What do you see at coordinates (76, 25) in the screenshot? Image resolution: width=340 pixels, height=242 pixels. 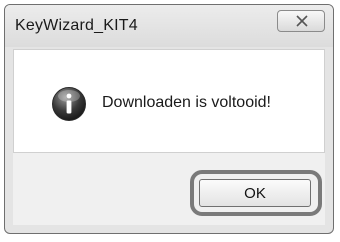 I see `window-title: KeyWizard_KIT4` at bounding box center [76, 25].